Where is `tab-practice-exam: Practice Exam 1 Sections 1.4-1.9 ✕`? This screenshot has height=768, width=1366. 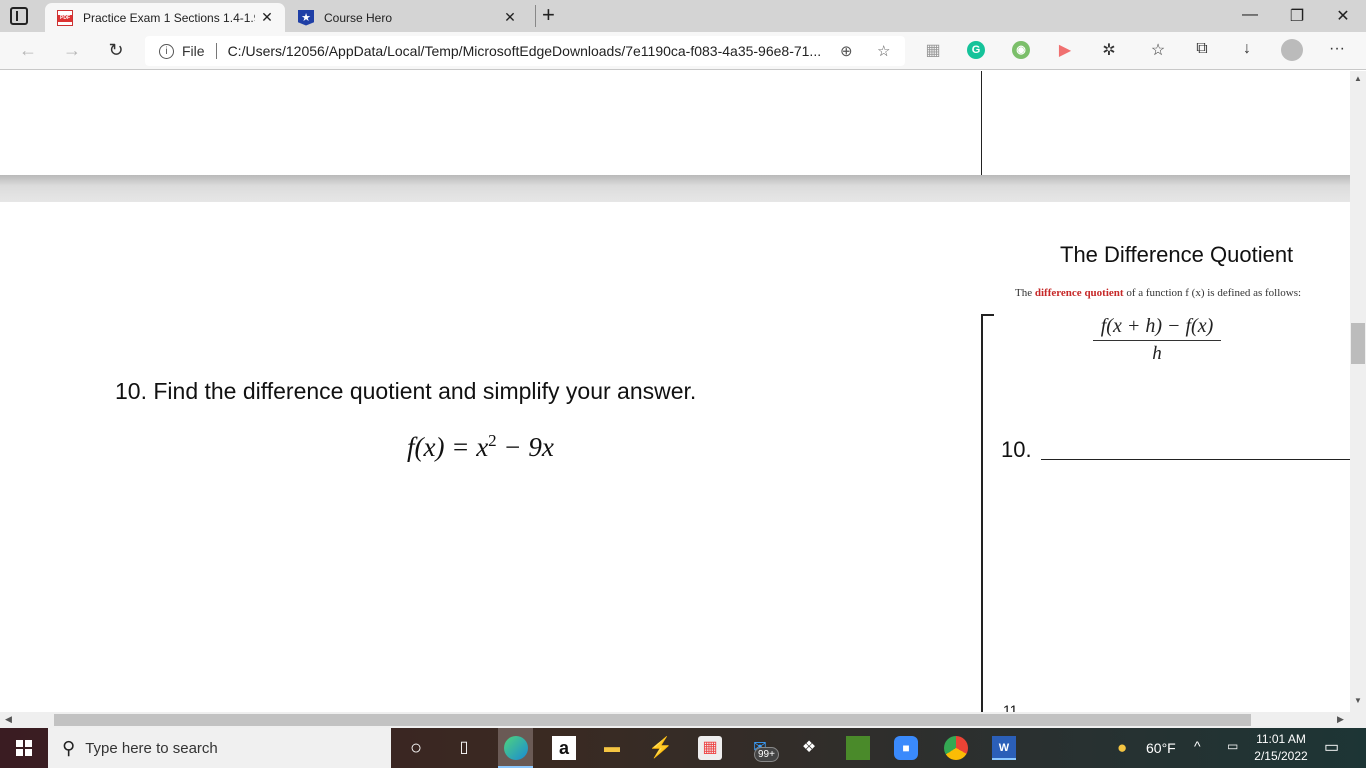
tab-practice-exam: Practice Exam 1 Sections 1.4-1.9 ✕ is located at coordinates (165, 17).